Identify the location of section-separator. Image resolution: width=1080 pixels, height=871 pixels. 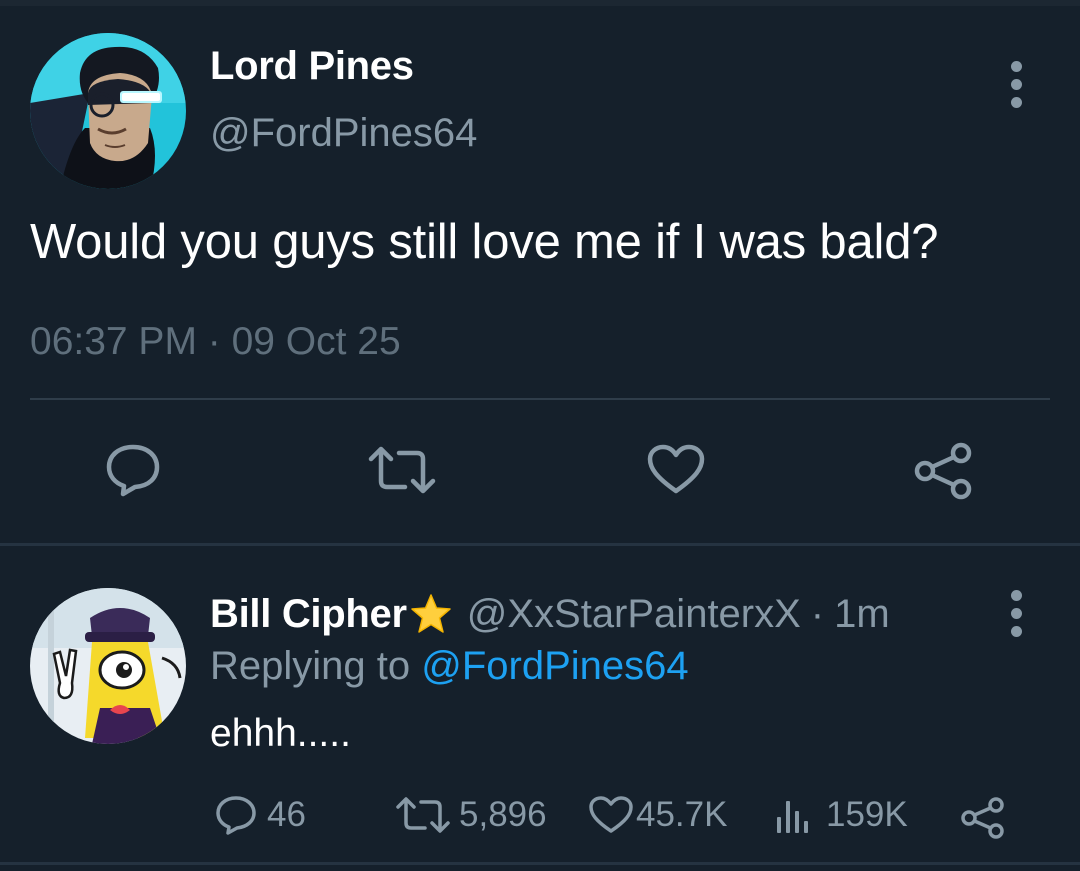
(540, 544).